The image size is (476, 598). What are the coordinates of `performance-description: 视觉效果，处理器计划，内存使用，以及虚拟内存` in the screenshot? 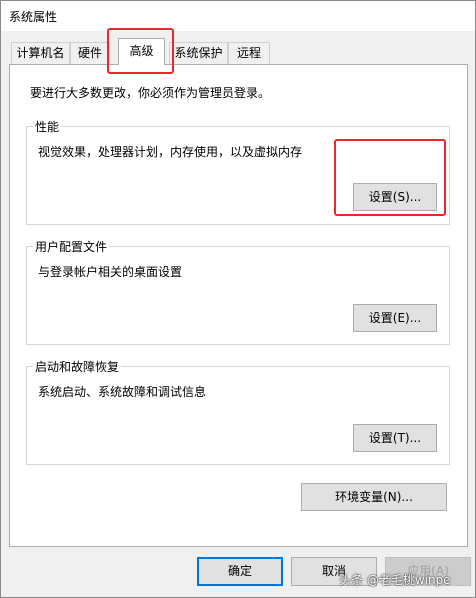 It's located at (170, 152).